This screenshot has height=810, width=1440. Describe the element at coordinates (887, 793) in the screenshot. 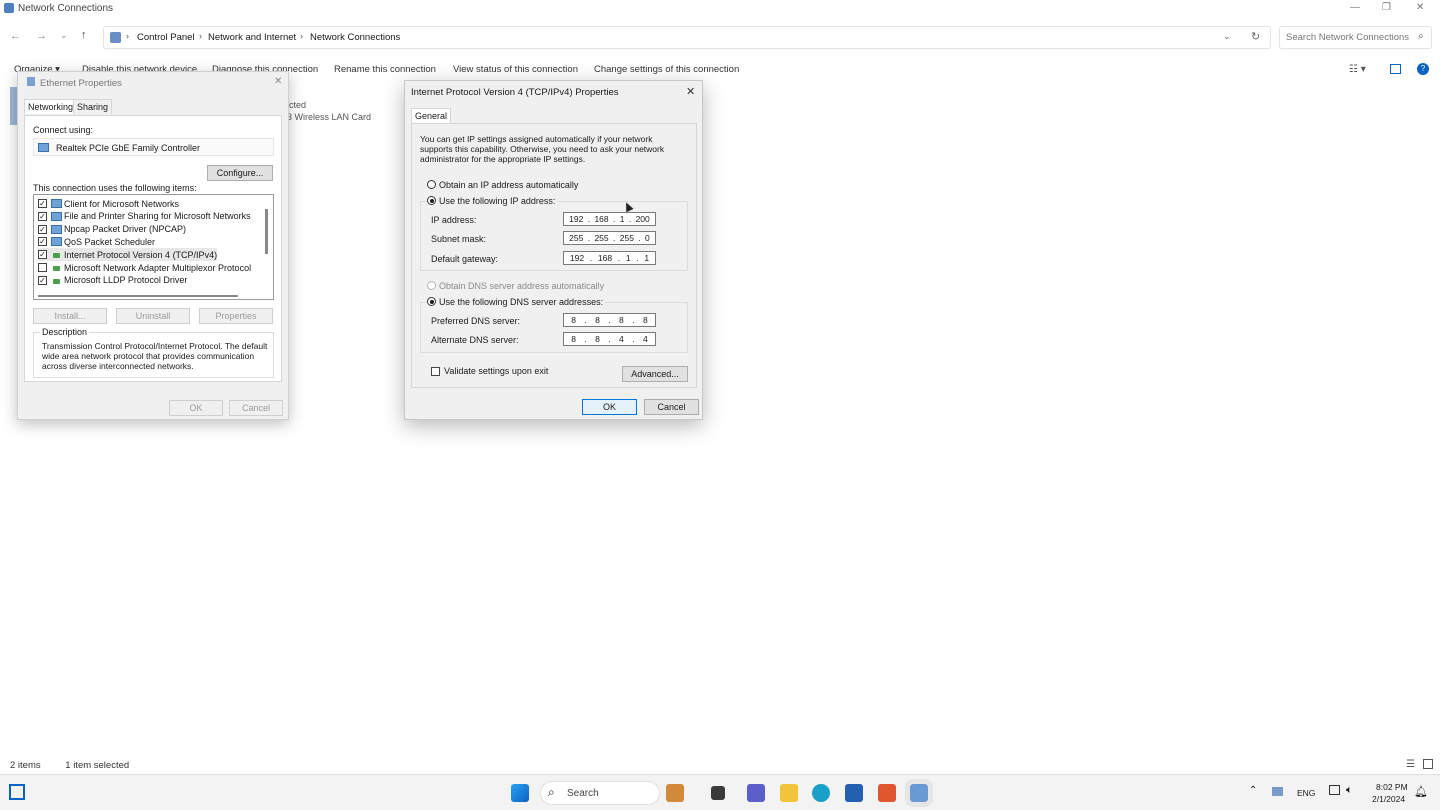

I see `app-icon` at that location.